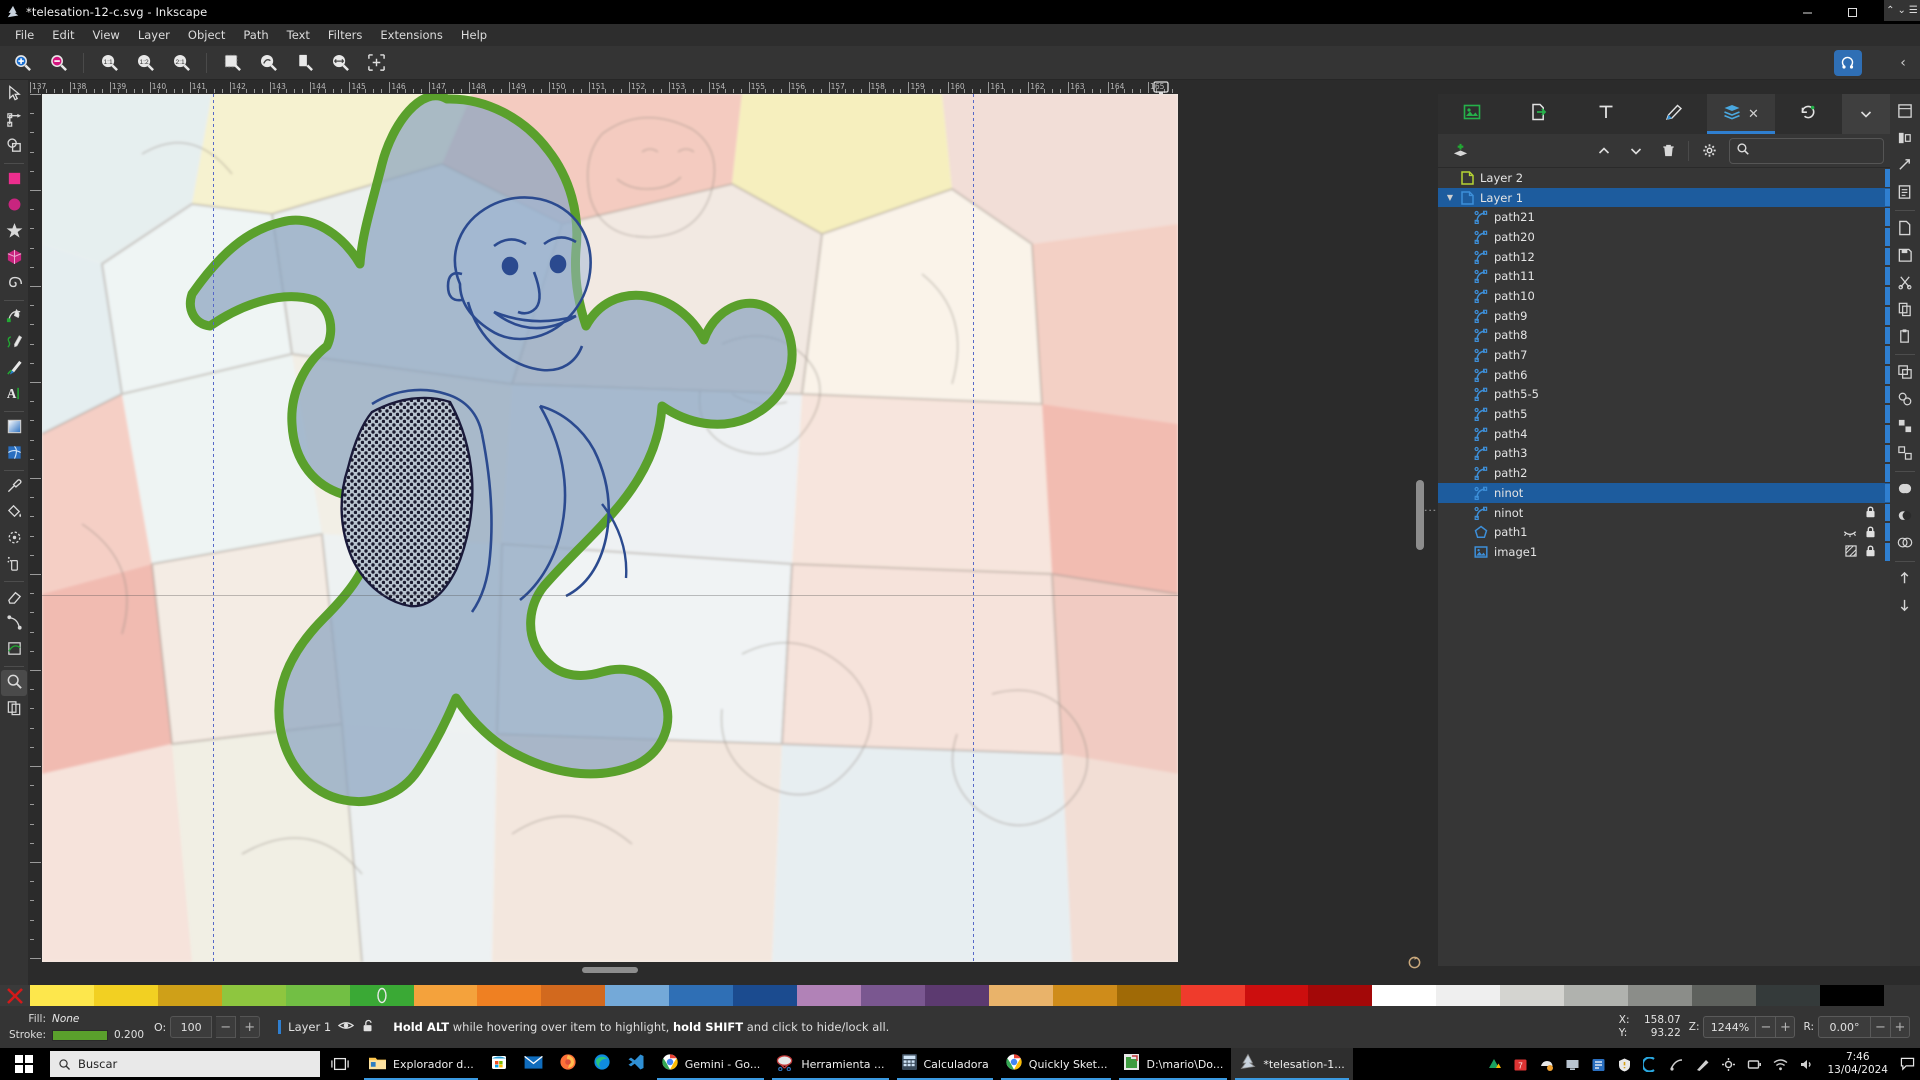 The height and width of the screenshot is (1080, 1920). Describe the element at coordinates (1664, 513) in the screenshot. I see `layer-row-ninot: ninot` at that location.